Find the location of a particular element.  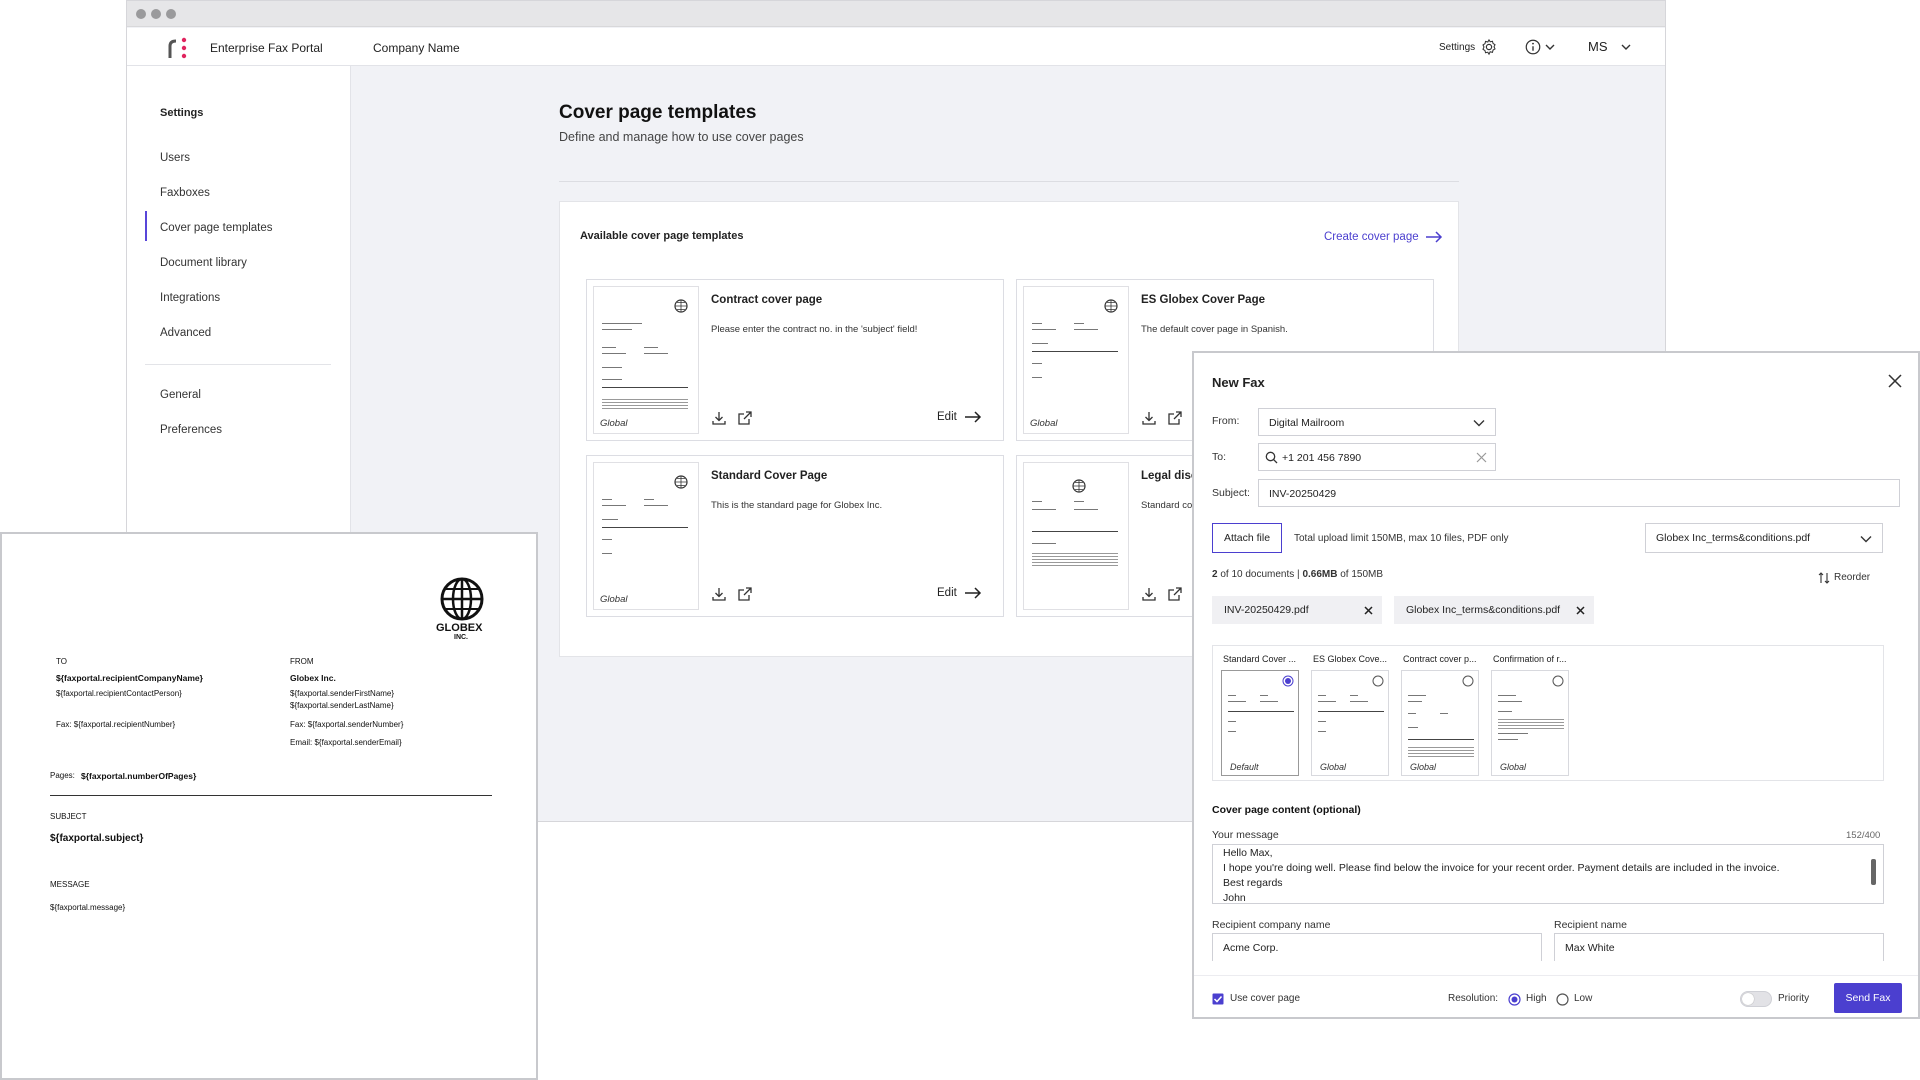

docs-size: 0.66MB is located at coordinates (1320, 574).